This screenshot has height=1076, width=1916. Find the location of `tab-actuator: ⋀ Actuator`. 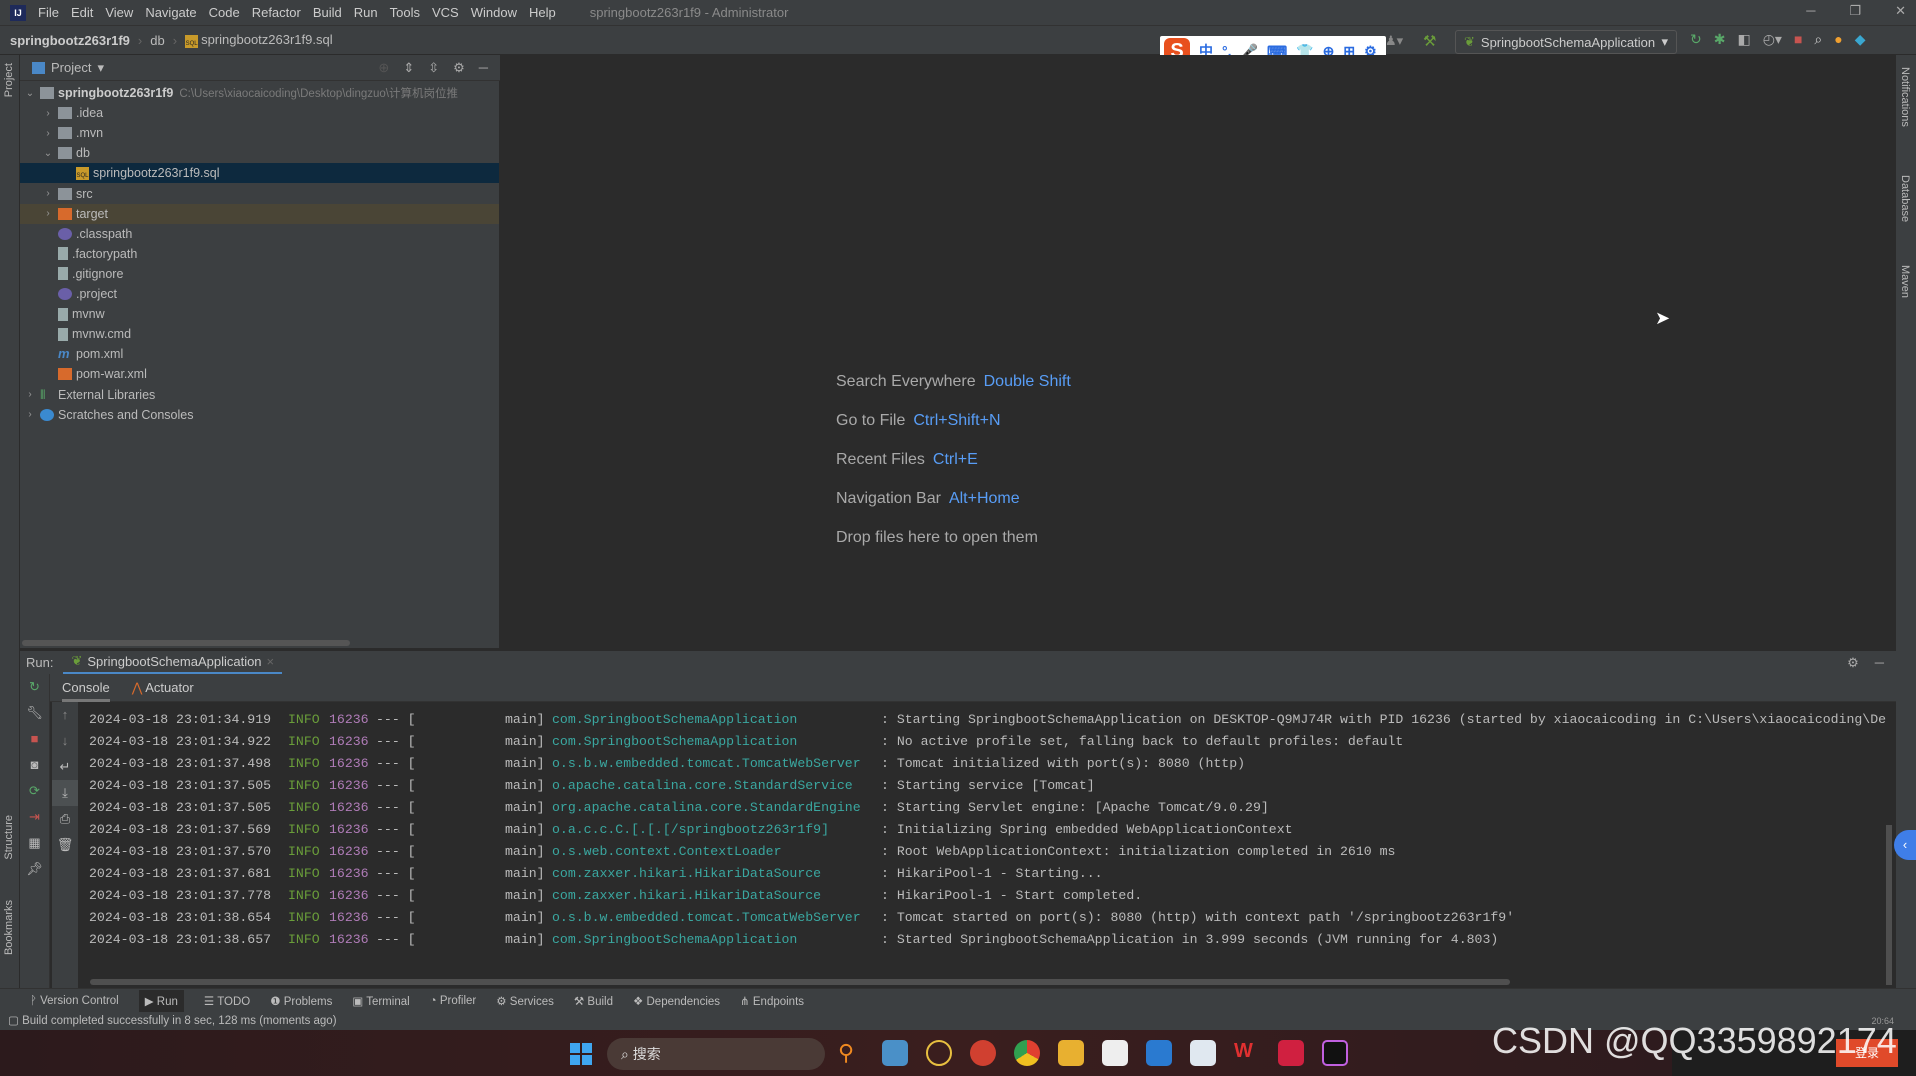

tab-actuator: ⋀ Actuator is located at coordinates (163, 688).